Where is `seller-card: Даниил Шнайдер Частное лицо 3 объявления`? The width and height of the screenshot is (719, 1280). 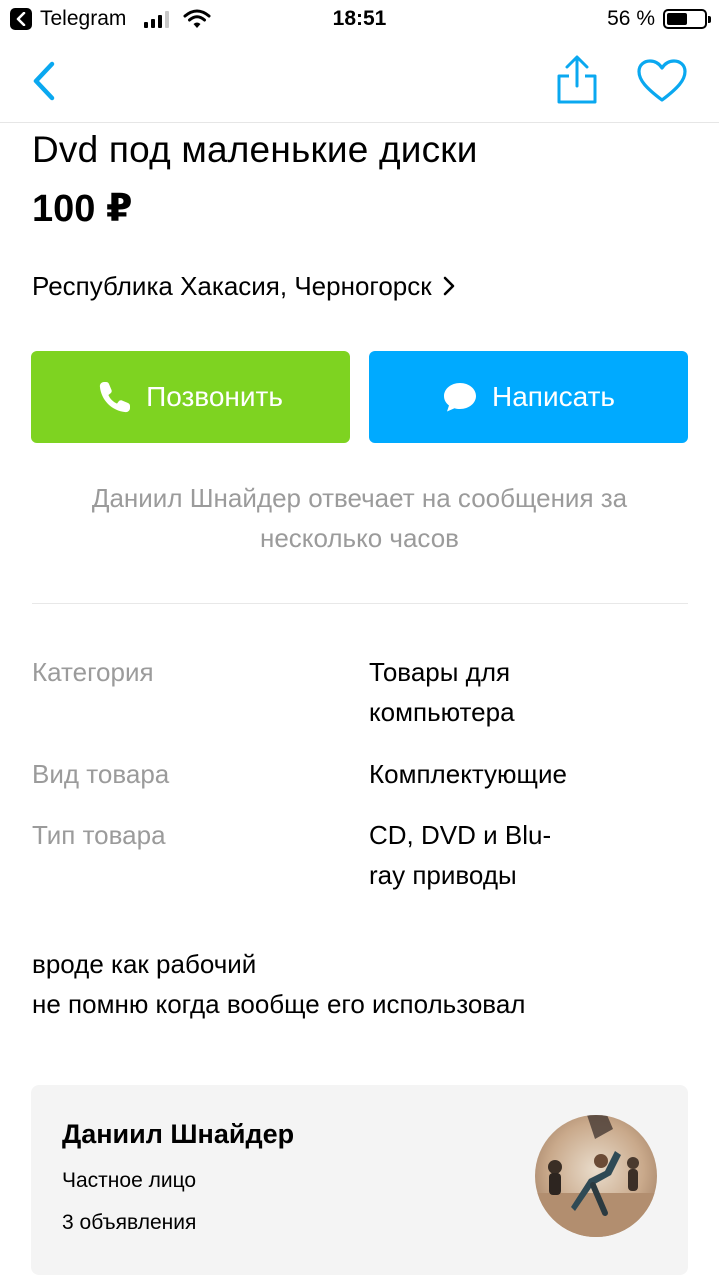 seller-card: Даниил Шнайдер Частное лицо 3 объявления is located at coordinates (359, 1180).